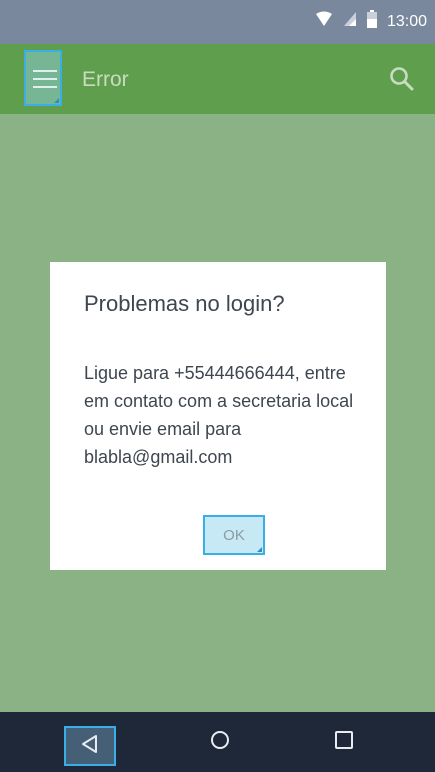 The image size is (435, 772). I want to click on home-button, so click(220, 742).